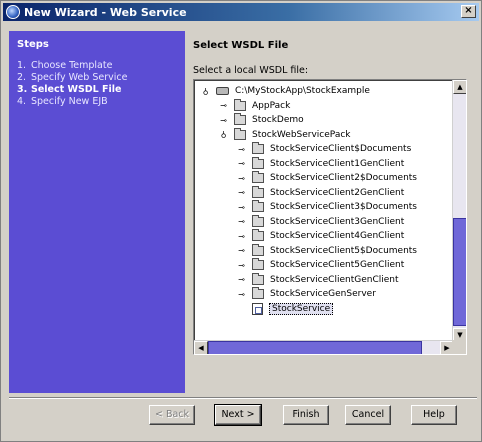  I want to click on title-bar: New Wizard - Web Service ×, so click(241, 12).